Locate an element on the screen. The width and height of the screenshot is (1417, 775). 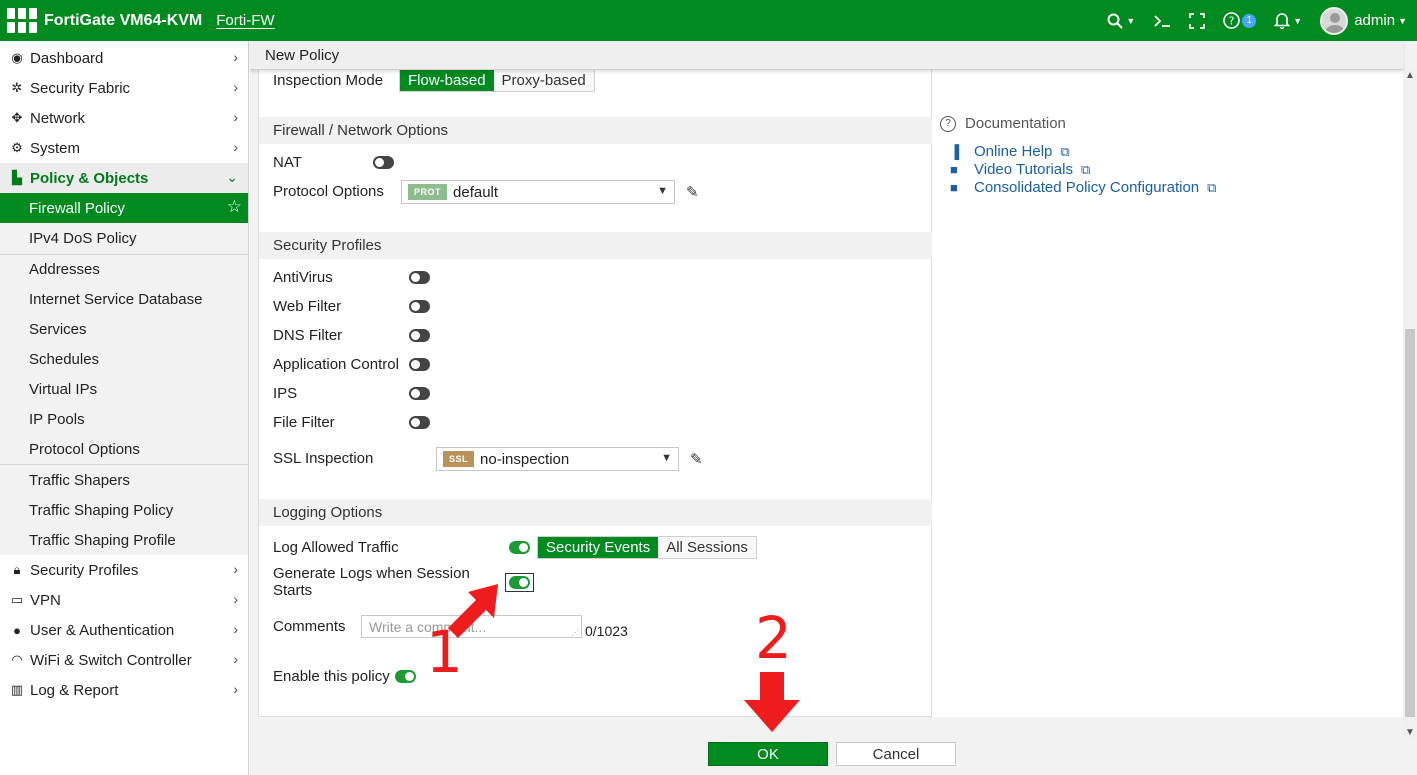
sidebar-item-vpn: ▭ VPN › is located at coordinates (124, 600).